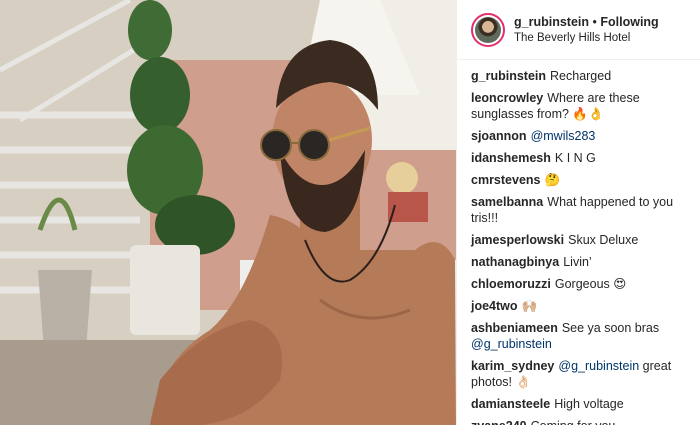 This screenshot has height=425, width=700. What do you see at coordinates (511, 284) in the screenshot?
I see `comment-username-link: chloemoruzzi` at bounding box center [511, 284].